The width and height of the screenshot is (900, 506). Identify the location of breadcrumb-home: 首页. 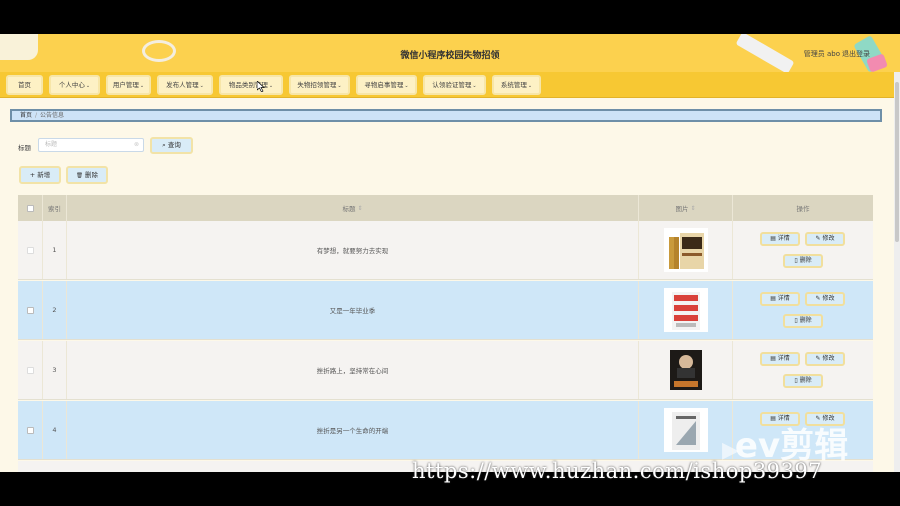
(26, 115).